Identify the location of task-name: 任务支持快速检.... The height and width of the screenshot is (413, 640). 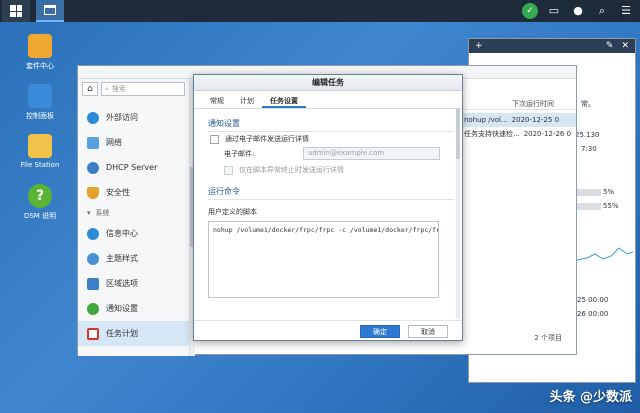
(492, 134).